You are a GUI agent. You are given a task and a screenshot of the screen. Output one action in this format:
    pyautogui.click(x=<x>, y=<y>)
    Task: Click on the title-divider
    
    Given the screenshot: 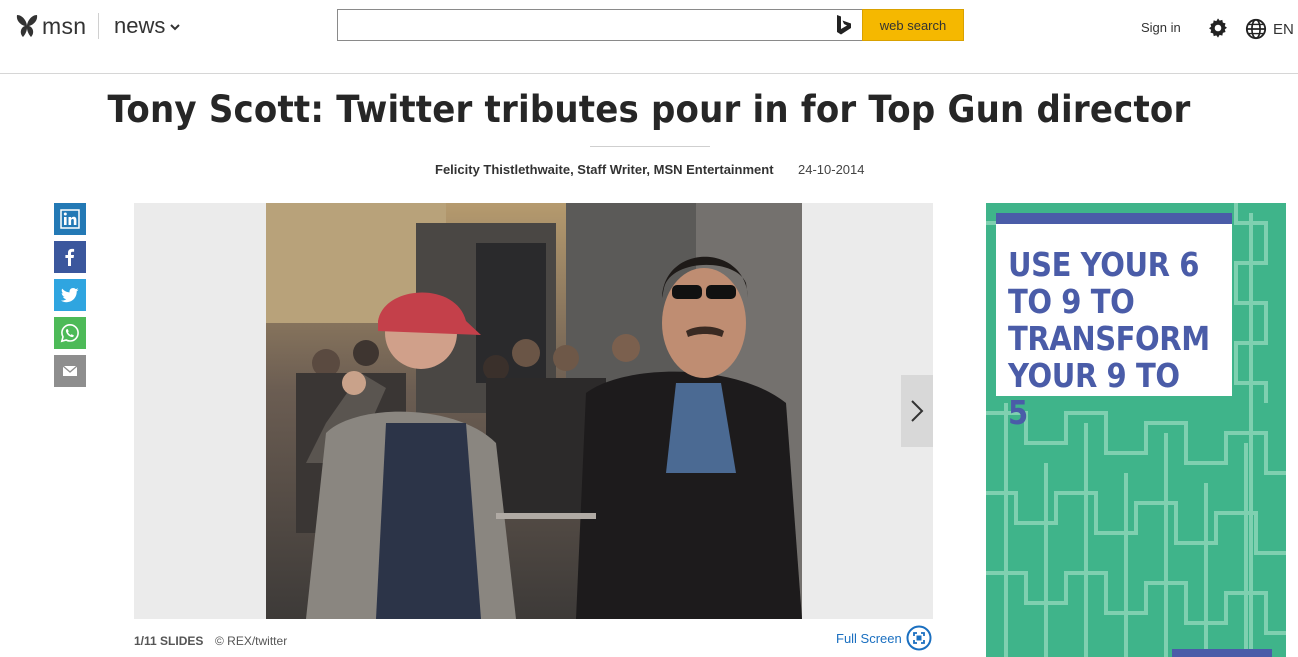 What is the action you would take?
    pyautogui.click(x=650, y=146)
    